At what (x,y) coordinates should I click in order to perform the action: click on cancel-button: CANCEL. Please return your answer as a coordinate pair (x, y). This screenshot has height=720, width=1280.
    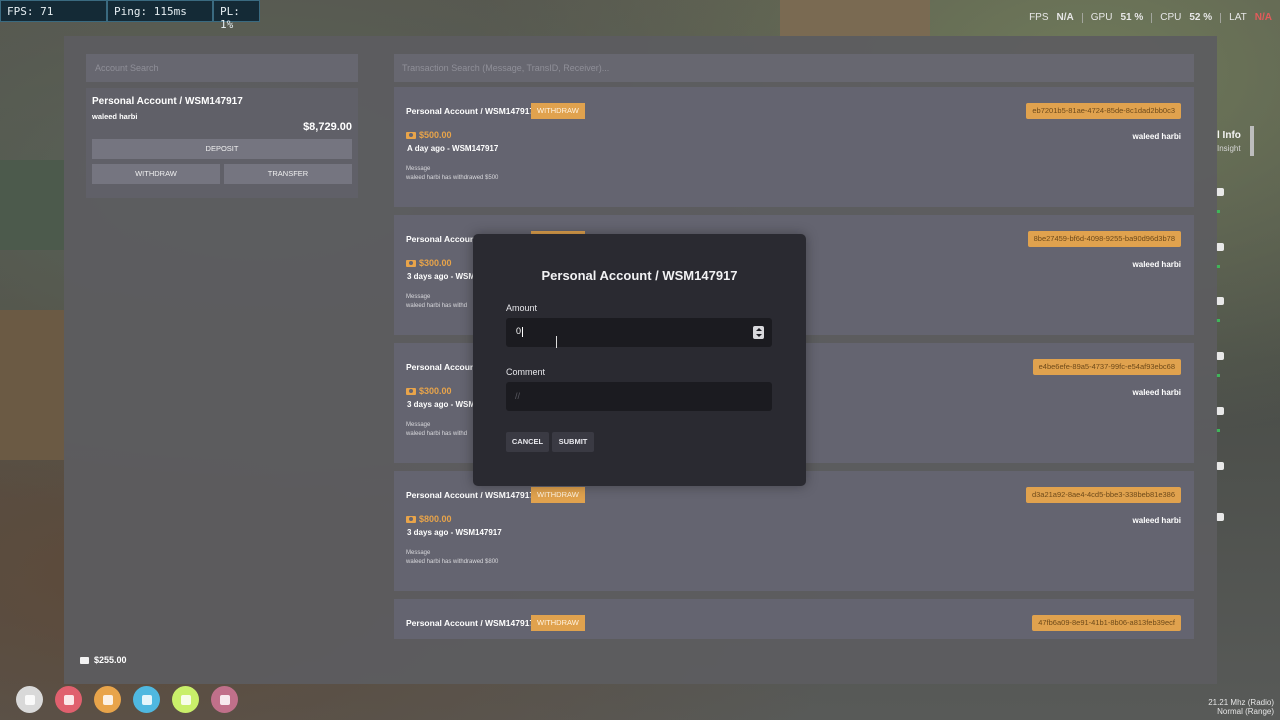
    Looking at the image, I should click on (527, 442).